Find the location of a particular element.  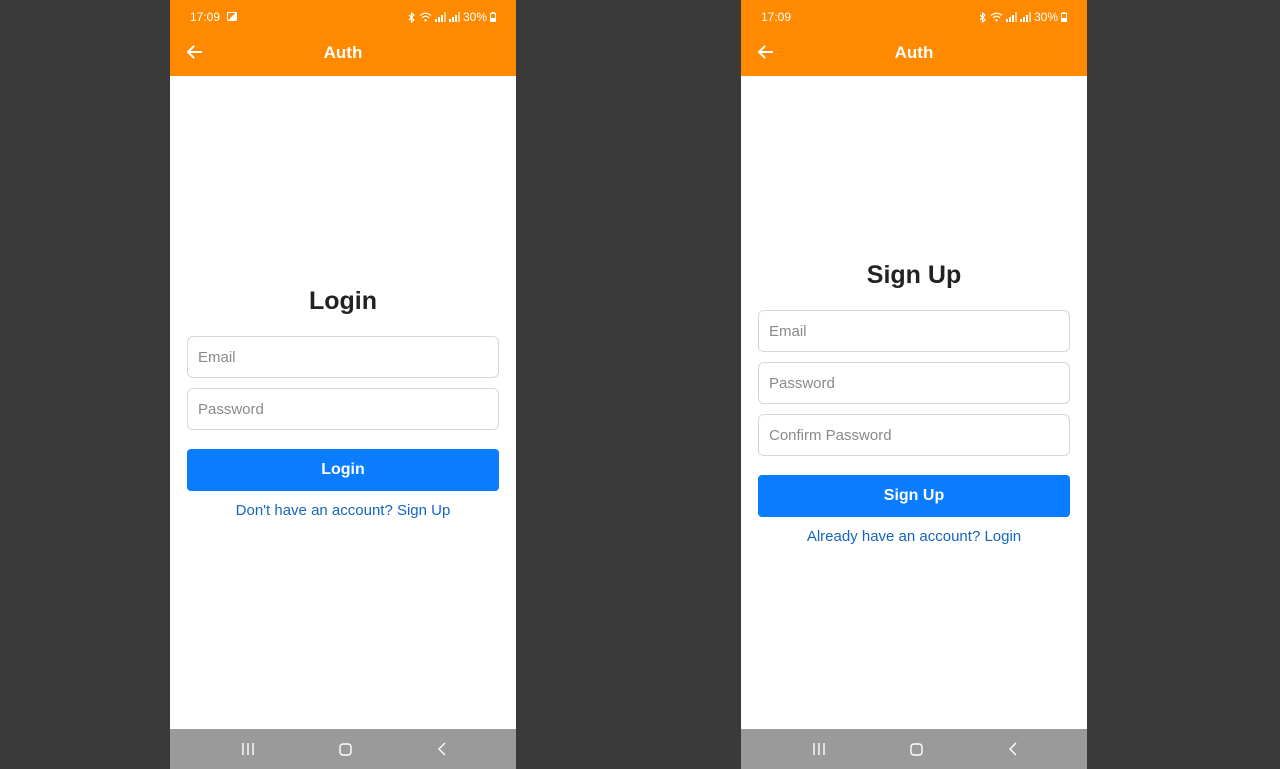

signup-button: Sign Up is located at coordinates (914, 496).